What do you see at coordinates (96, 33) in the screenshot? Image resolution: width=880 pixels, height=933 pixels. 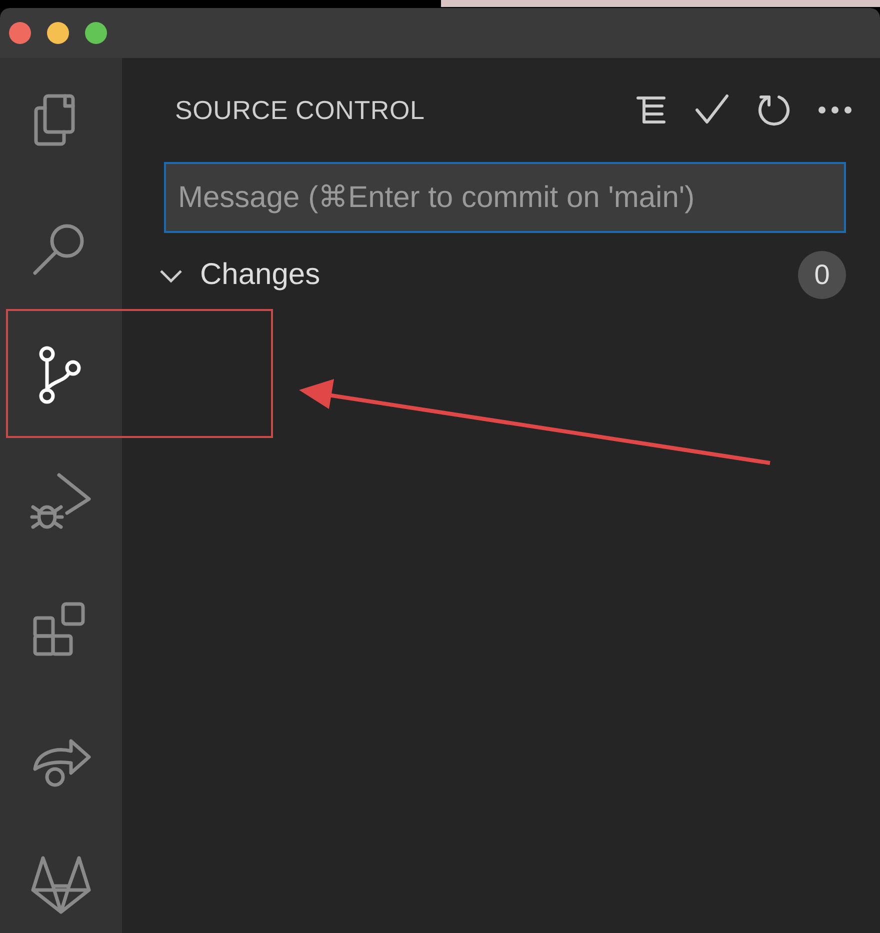 I see `zoom-button` at bounding box center [96, 33].